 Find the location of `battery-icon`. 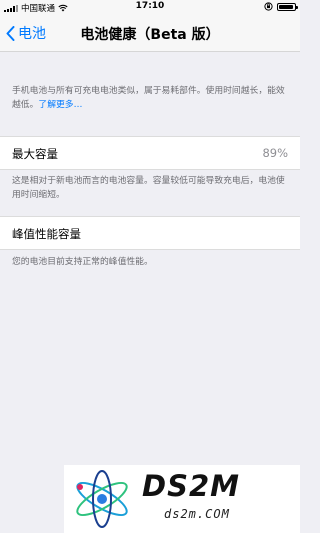

battery-icon is located at coordinates (287, 6).